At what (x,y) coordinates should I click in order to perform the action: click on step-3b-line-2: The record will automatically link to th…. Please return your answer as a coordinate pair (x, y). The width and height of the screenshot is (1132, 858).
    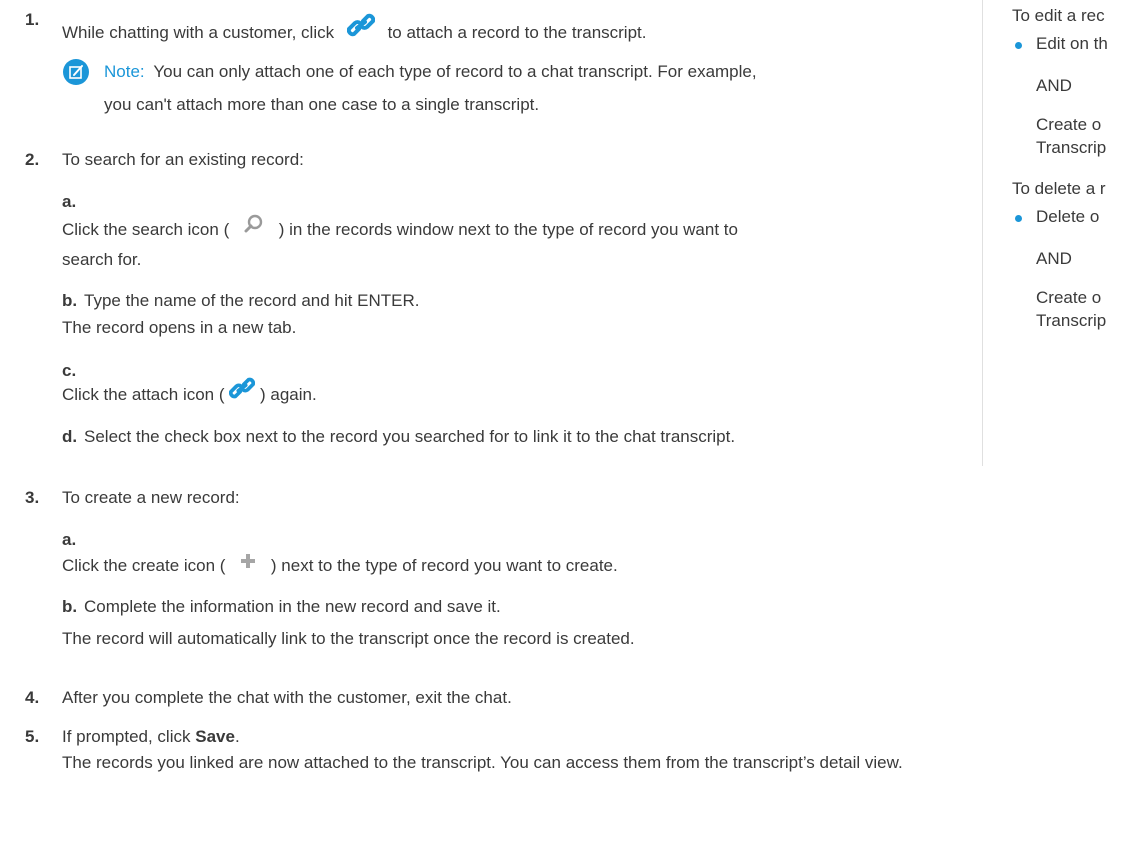
    Looking at the image, I should click on (348, 638).